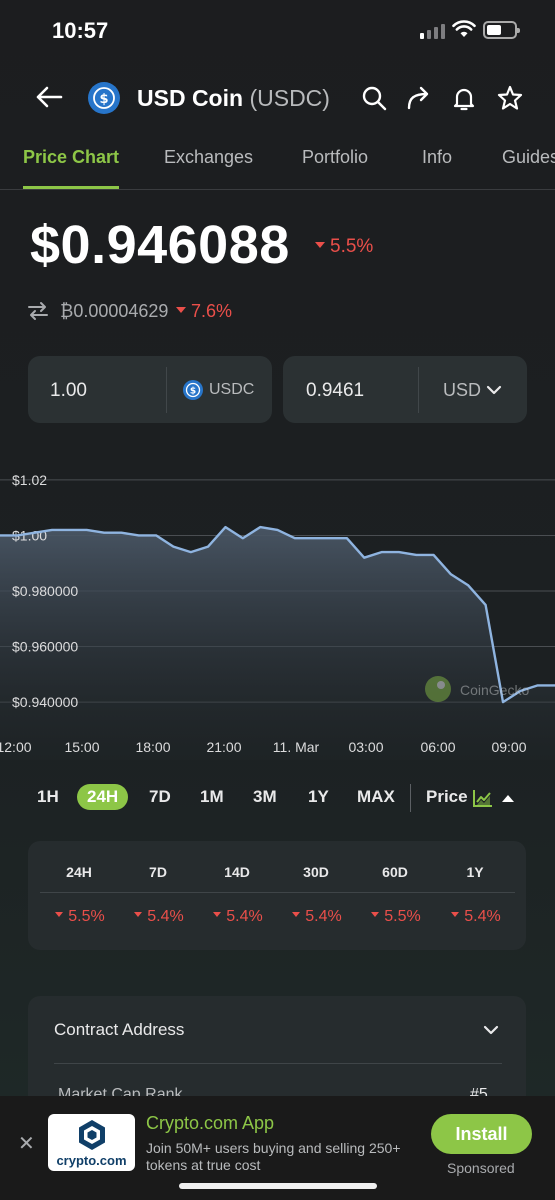 This screenshot has height=1200, width=555. I want to click on home-indicator, so click(278, 1186).